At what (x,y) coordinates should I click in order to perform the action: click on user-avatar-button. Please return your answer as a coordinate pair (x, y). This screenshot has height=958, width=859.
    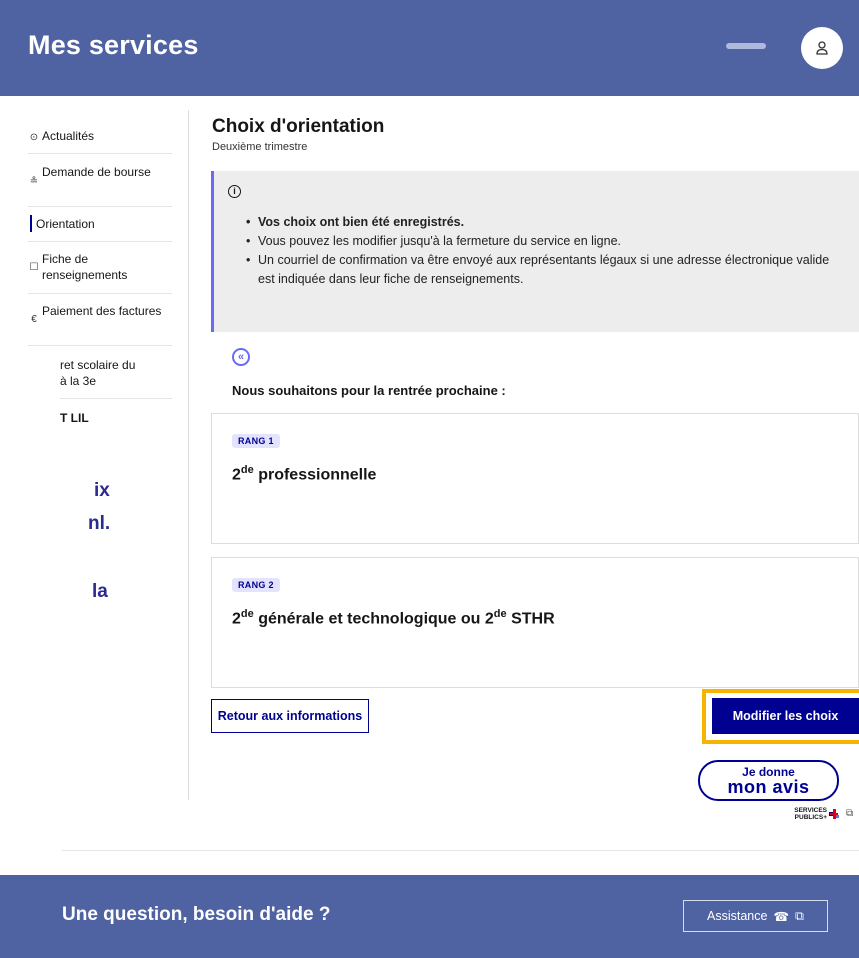
    Looking at the image, I should click on (822, 48).